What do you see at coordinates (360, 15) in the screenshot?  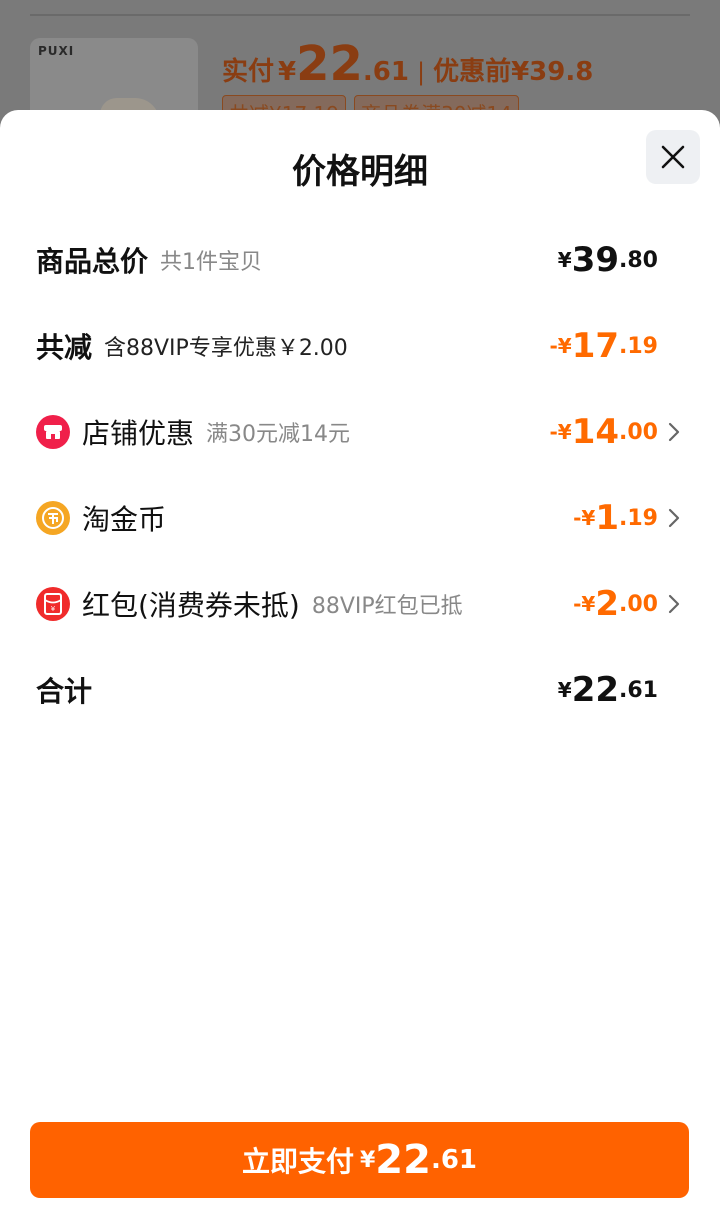 I see `divider` at bounding box center [360, 15].